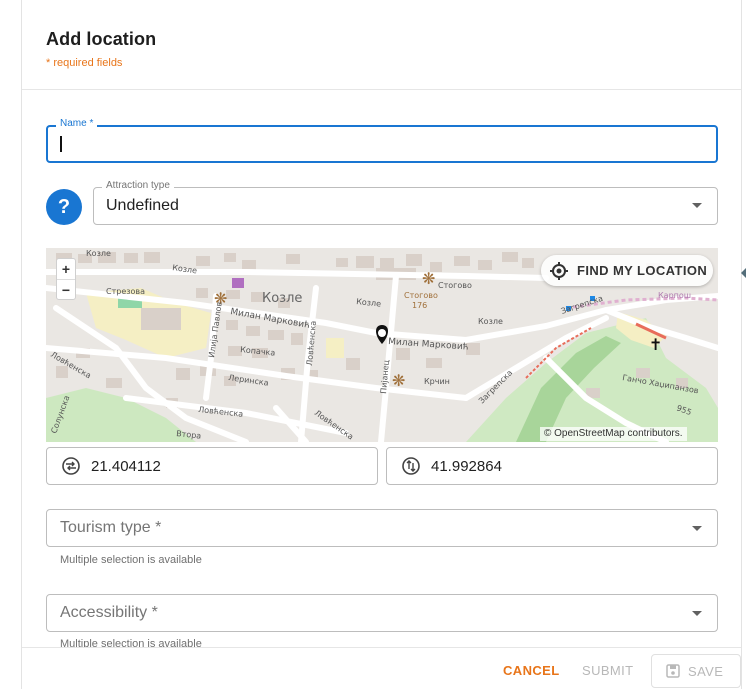 This screenshot has height=689, width=746. What do you see at coordinates (111, 527) in the screenshot?
I see `tourism-type-placeholder: Tourism type *` at bounding box center [111, 527].